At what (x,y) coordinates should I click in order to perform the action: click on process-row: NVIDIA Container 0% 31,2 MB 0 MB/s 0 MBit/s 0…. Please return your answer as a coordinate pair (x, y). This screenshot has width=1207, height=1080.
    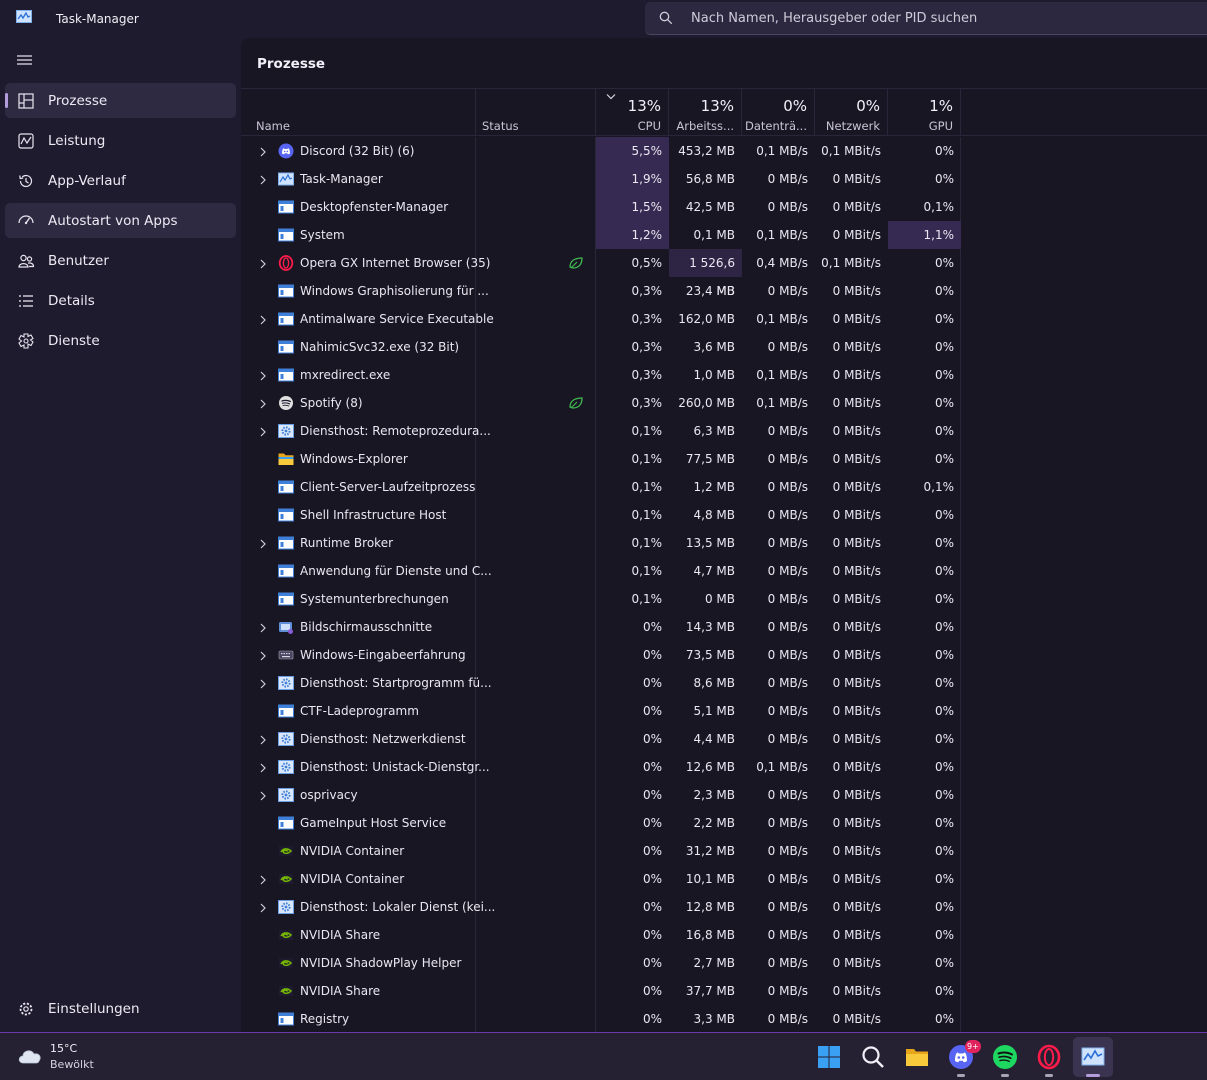
    Looking at the image, I should click on (724, 851).